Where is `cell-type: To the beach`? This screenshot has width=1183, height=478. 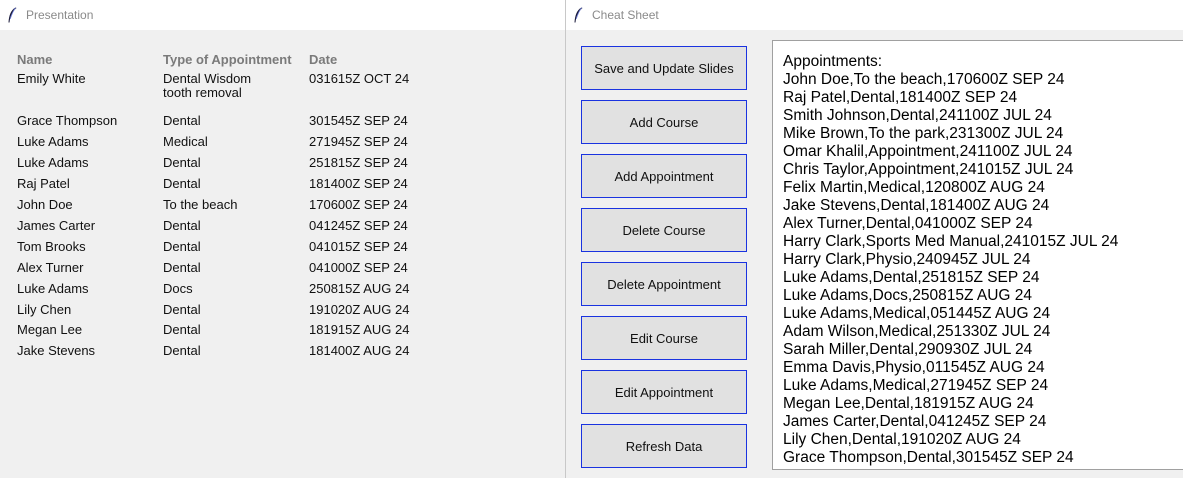 cell-type: To the beach is located at coordinates (200, 204).